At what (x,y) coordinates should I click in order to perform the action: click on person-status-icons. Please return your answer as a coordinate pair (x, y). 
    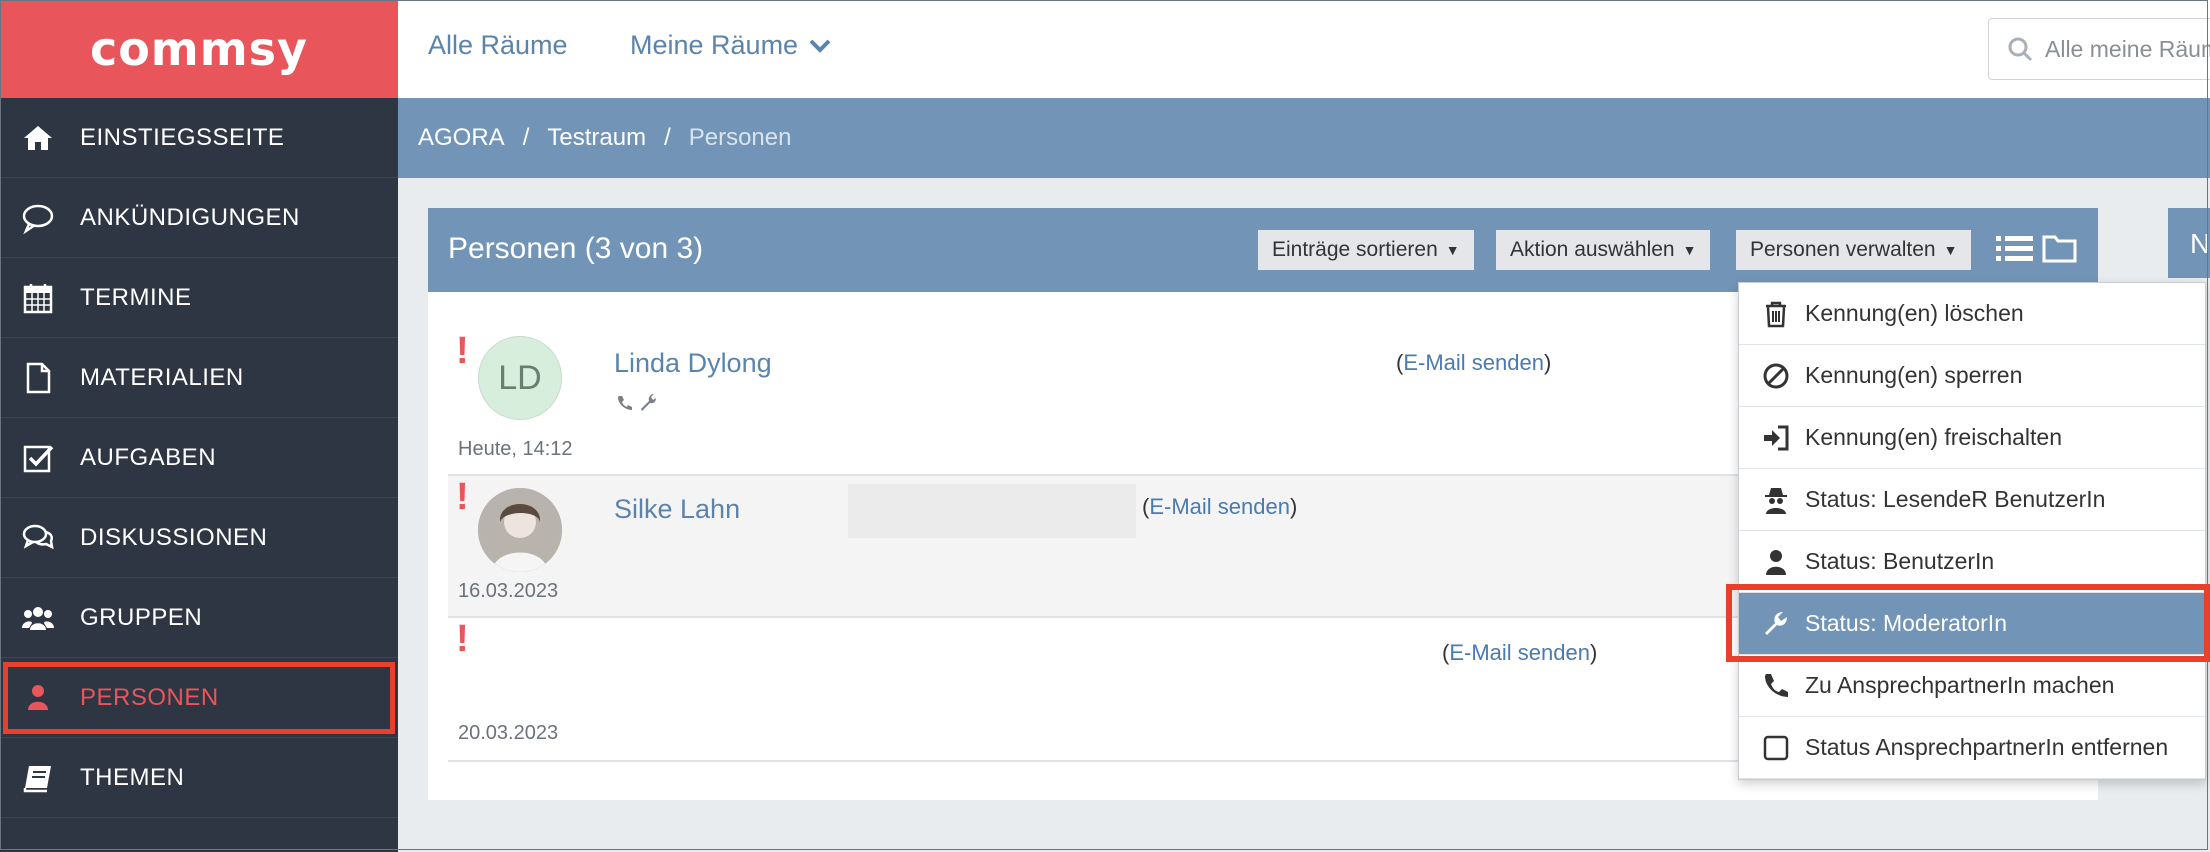
    Looking at the image, I should click on (638, 404).